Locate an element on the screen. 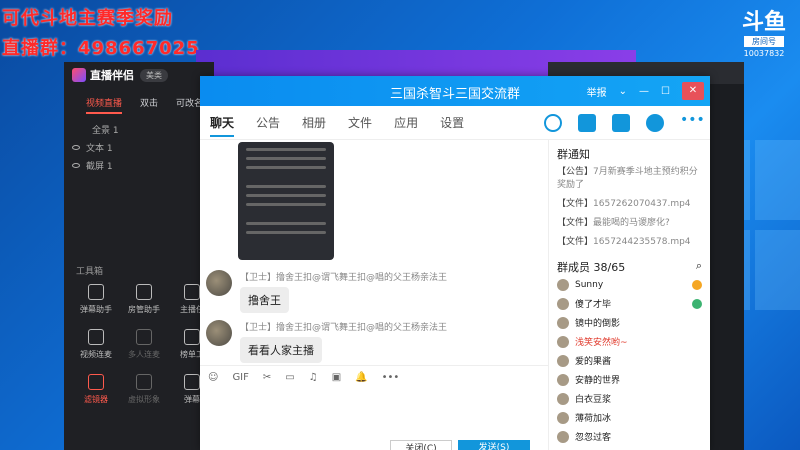 This screenshot has height=450, width=800. bell-icon: 🔔 is located at coordinates (361, 377).